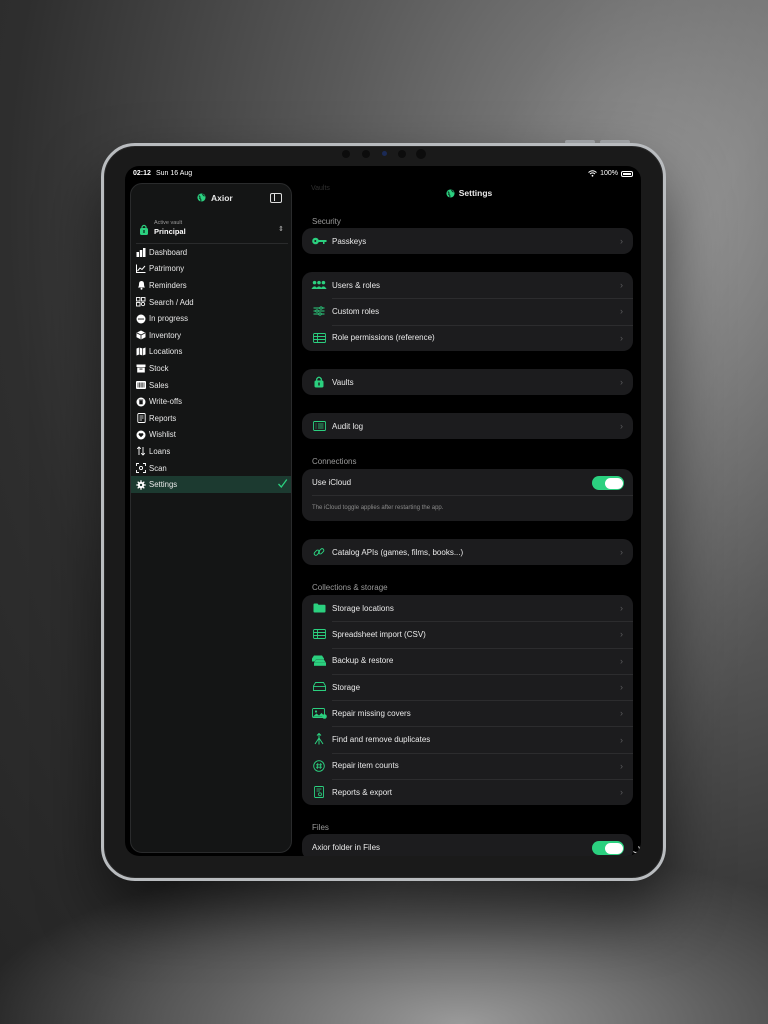 The height and width of the screenshot is (1024, 768). I want to click on row-backup-restore: Backup & restore ›, so click(467, 660).